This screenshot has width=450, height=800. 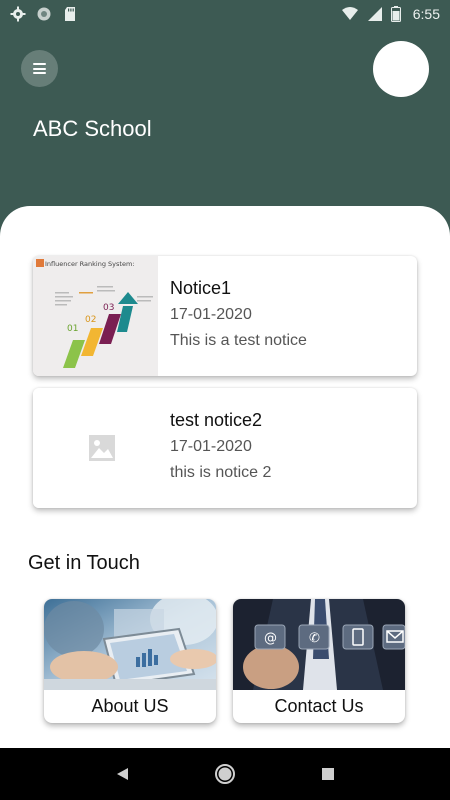 What do you see at coordinates (92, 128) in the screenshot?
I see `school-name: ABC School` at bounding box center [92, 128].